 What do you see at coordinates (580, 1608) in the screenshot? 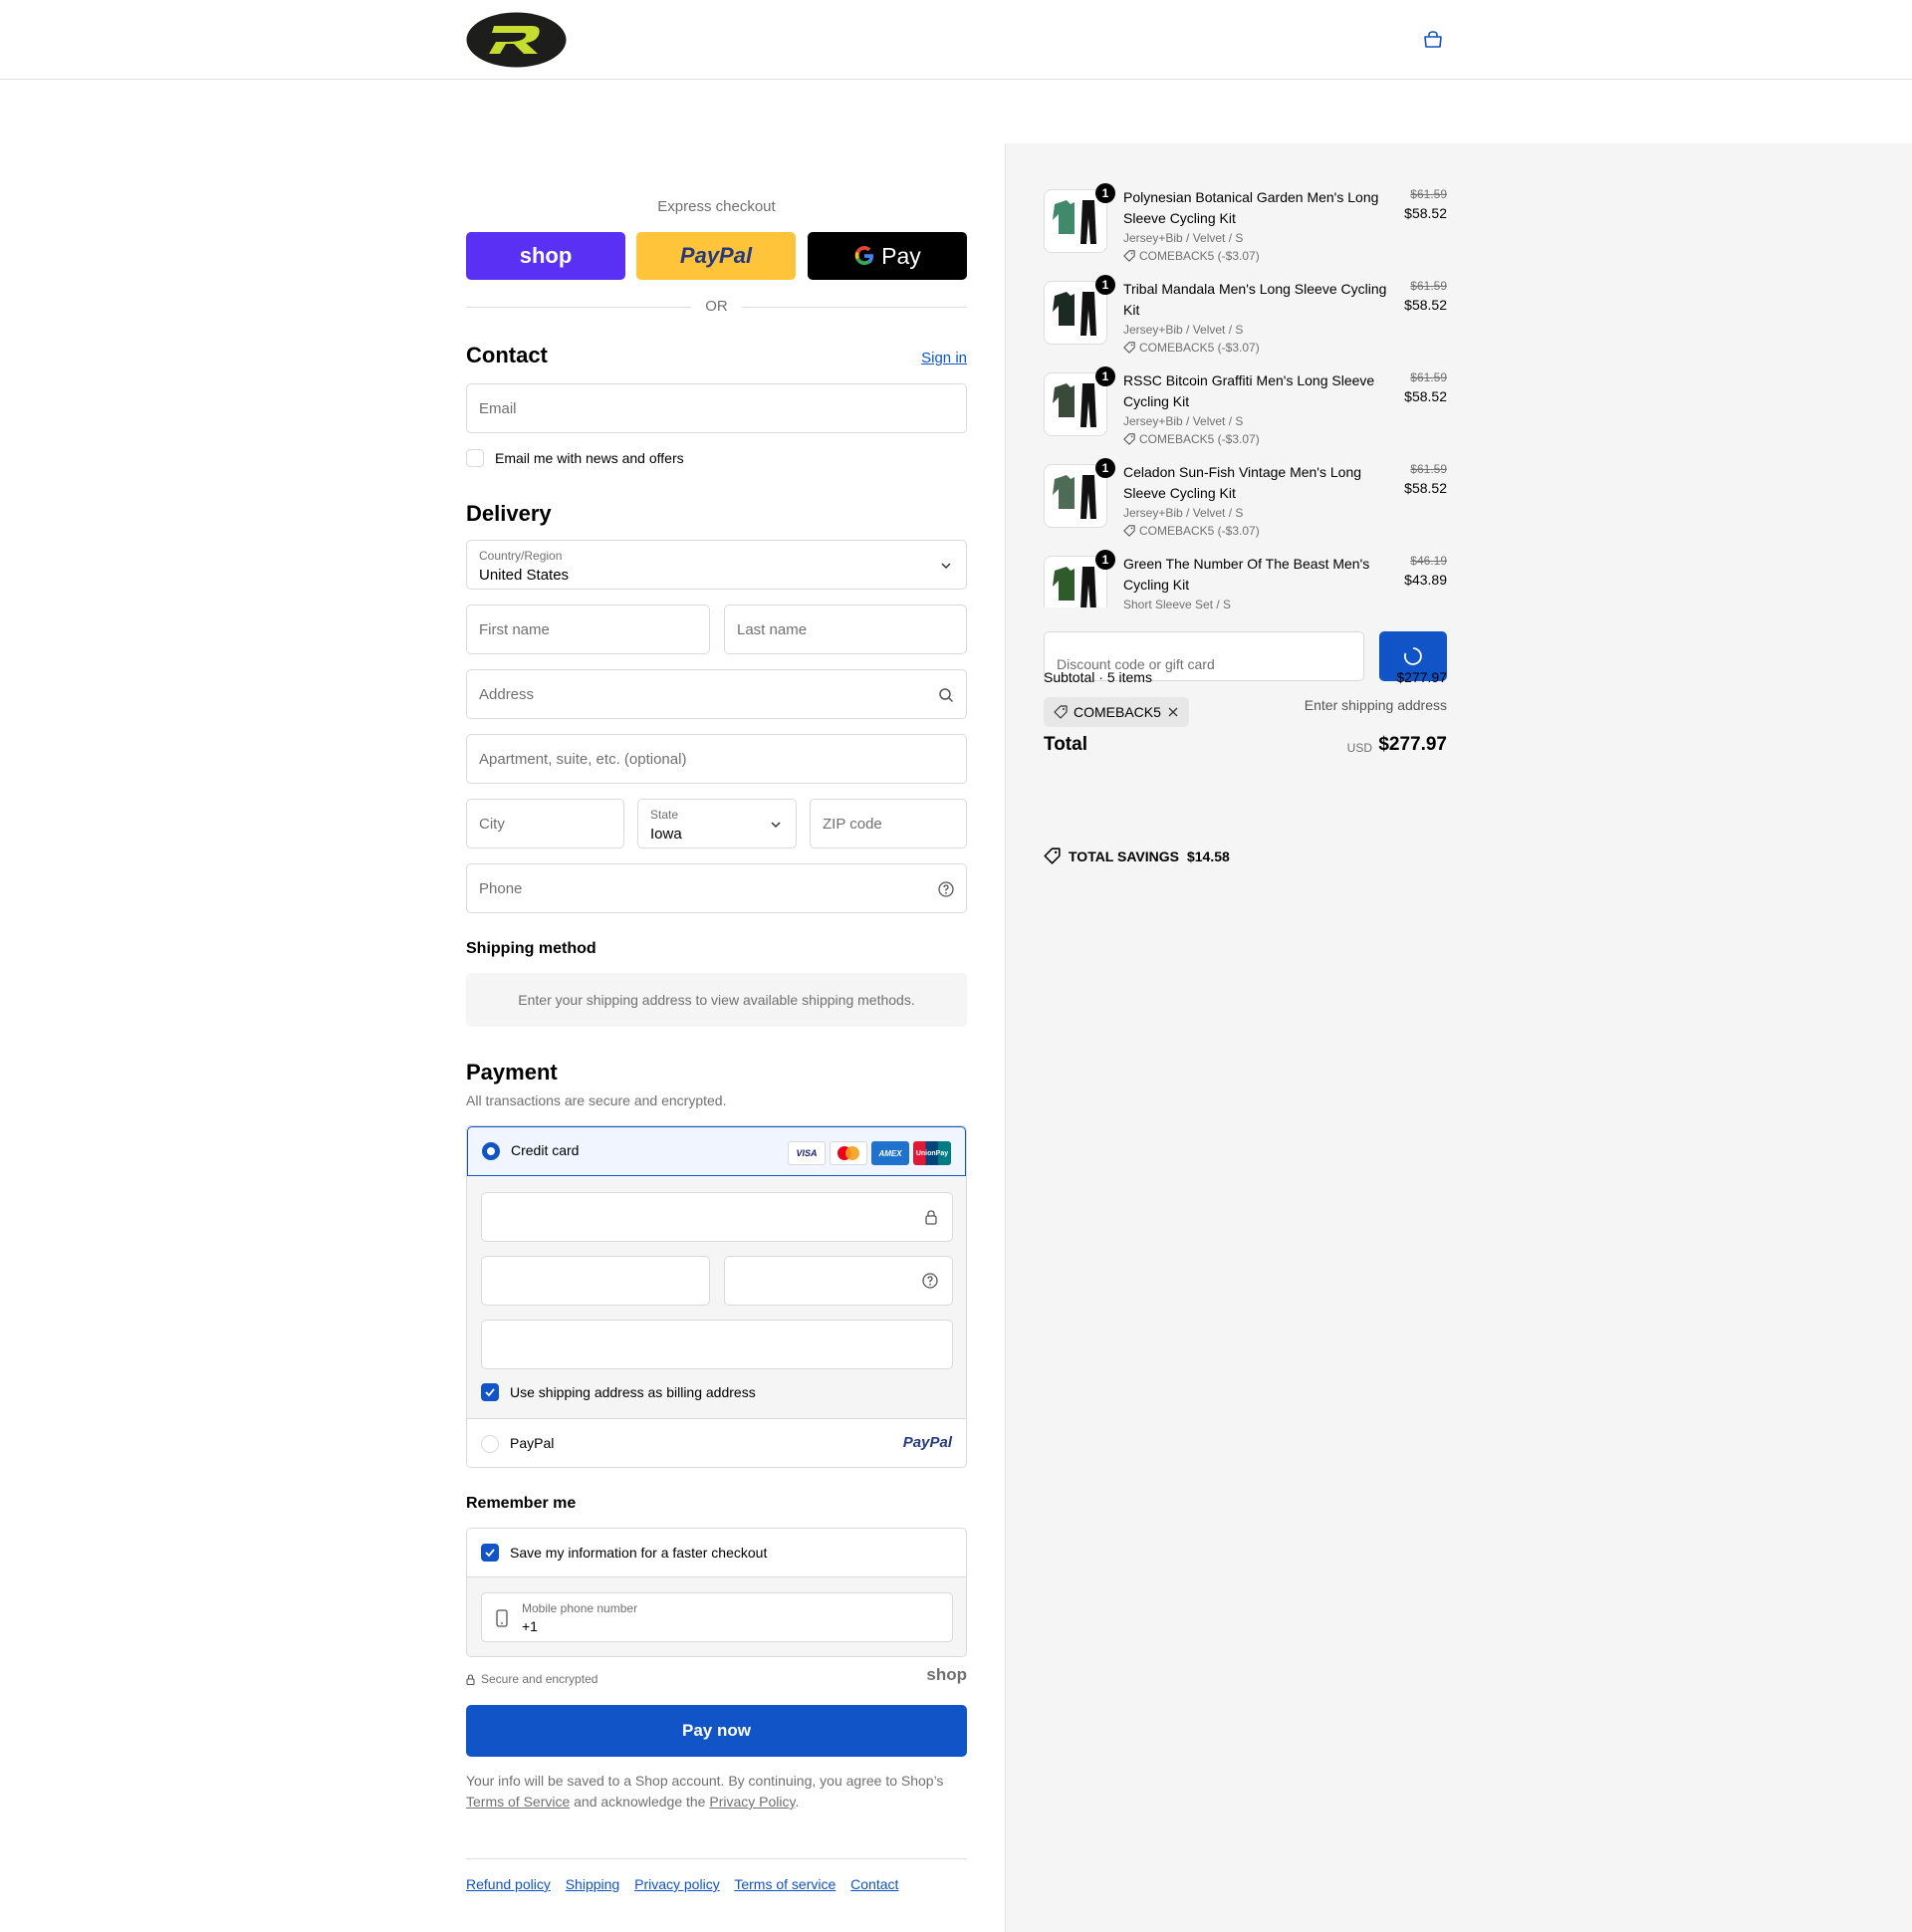
I see `mobile-phone-label: Mobile phone number` at bounding box center [580, 1608].